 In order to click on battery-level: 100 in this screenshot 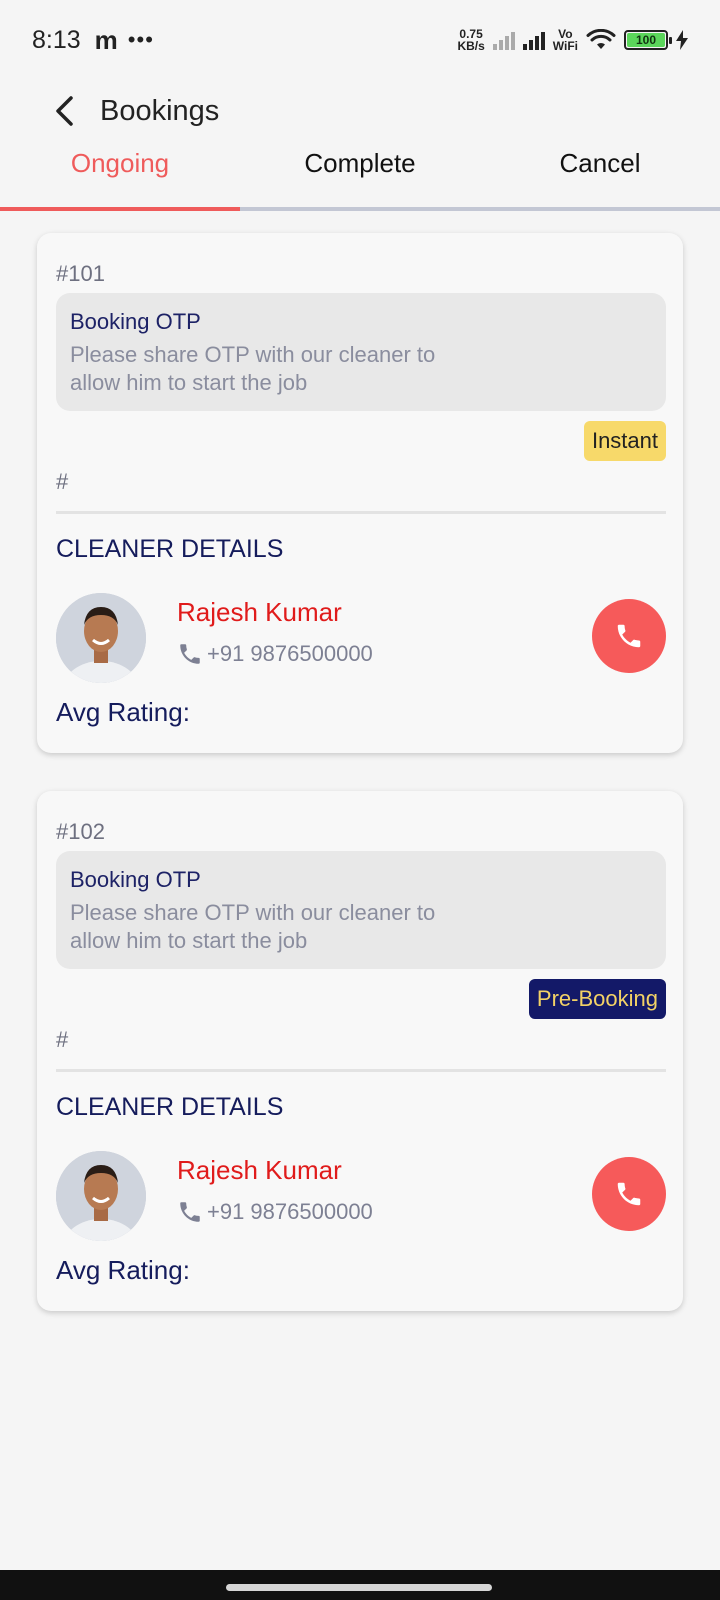, I will do `click(646, 40)`.